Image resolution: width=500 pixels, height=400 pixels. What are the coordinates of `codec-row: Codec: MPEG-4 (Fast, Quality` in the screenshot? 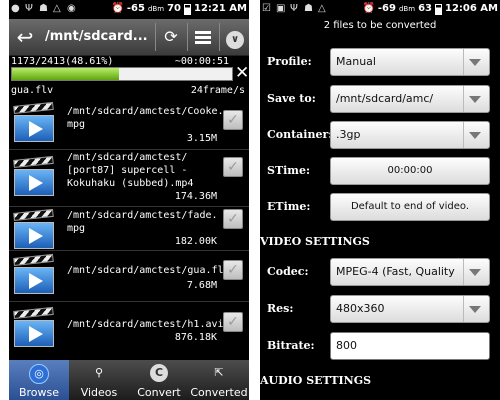 It's located at (380, 273).